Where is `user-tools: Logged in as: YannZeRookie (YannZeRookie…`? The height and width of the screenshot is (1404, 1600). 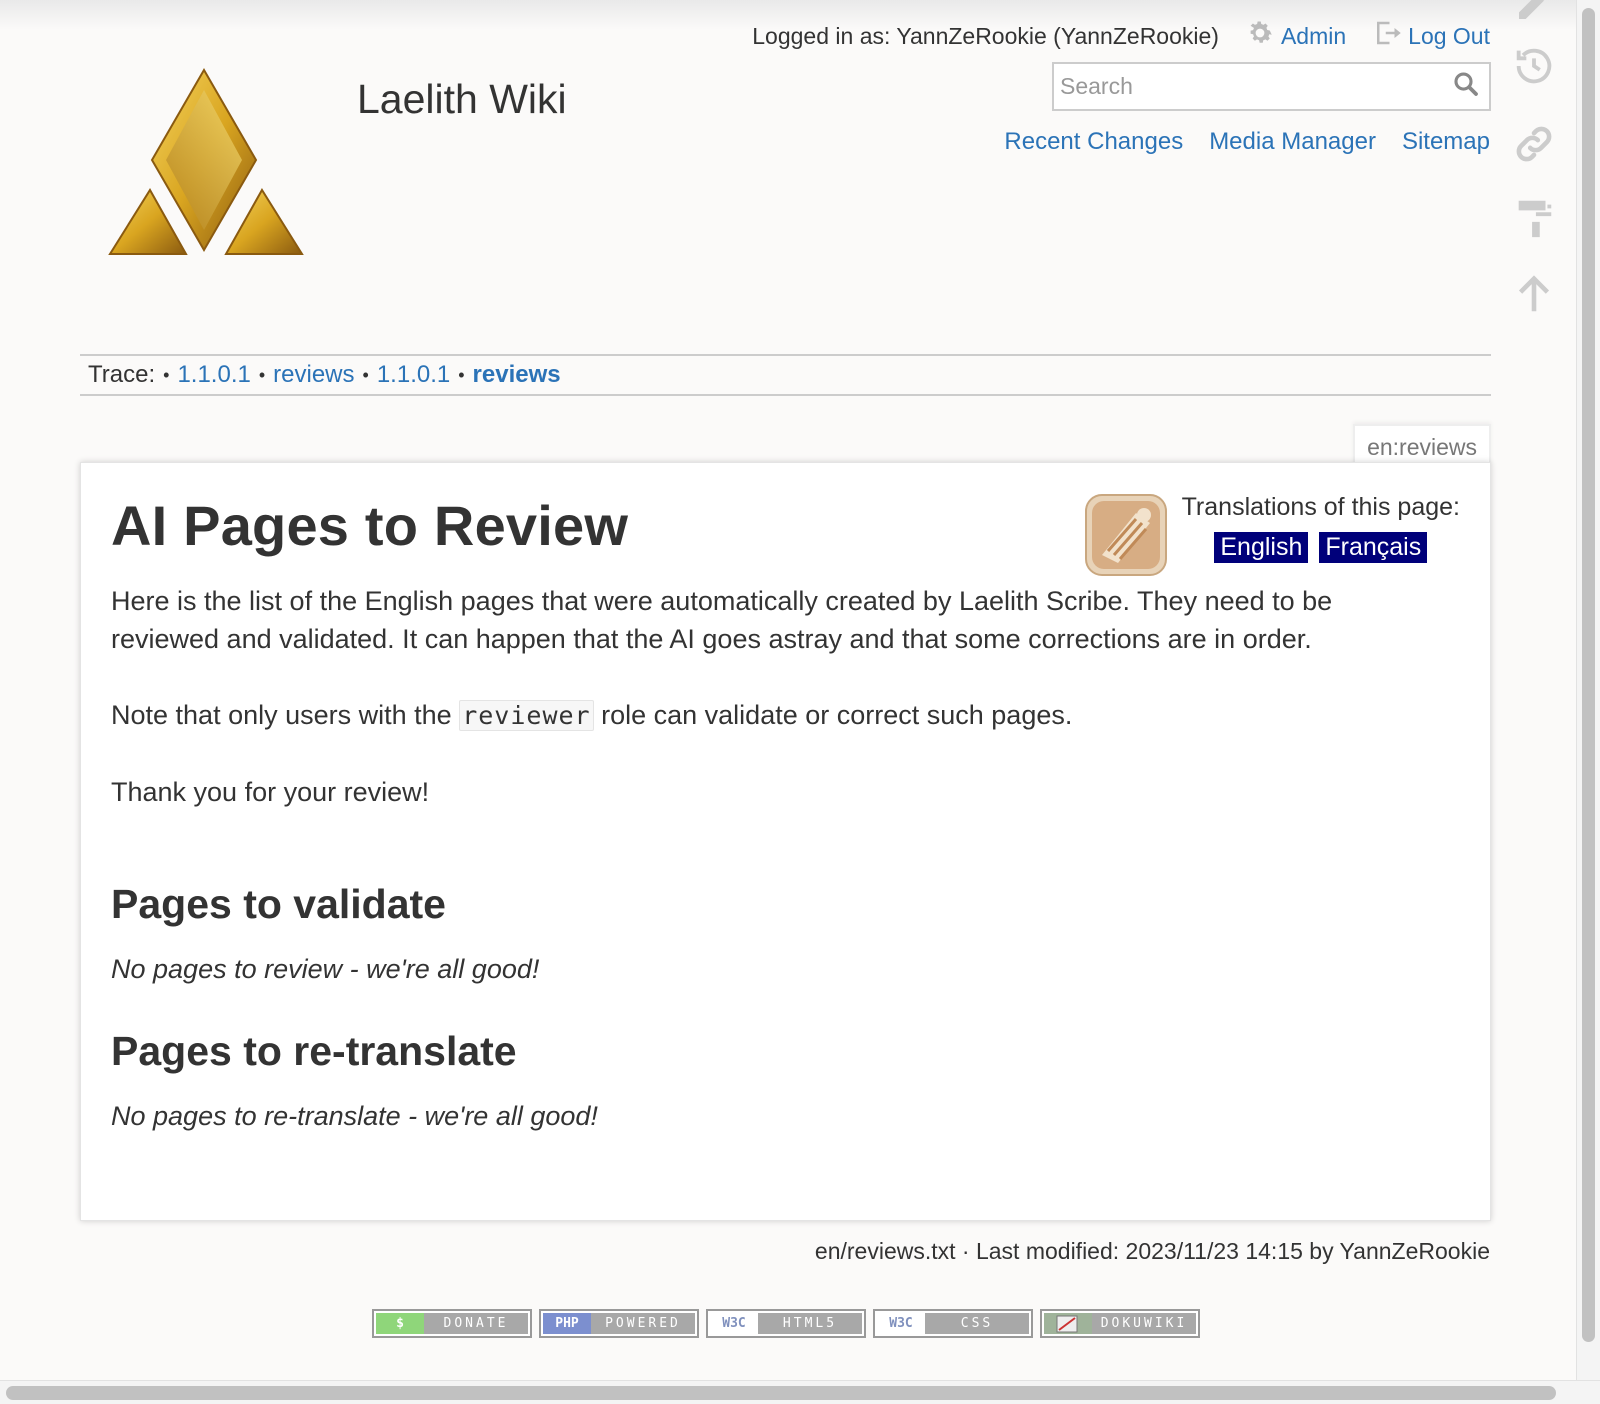
user-tools: Logged in as: YannZeRookie (YannZeRookie… is located at coordinates (1121, 36).